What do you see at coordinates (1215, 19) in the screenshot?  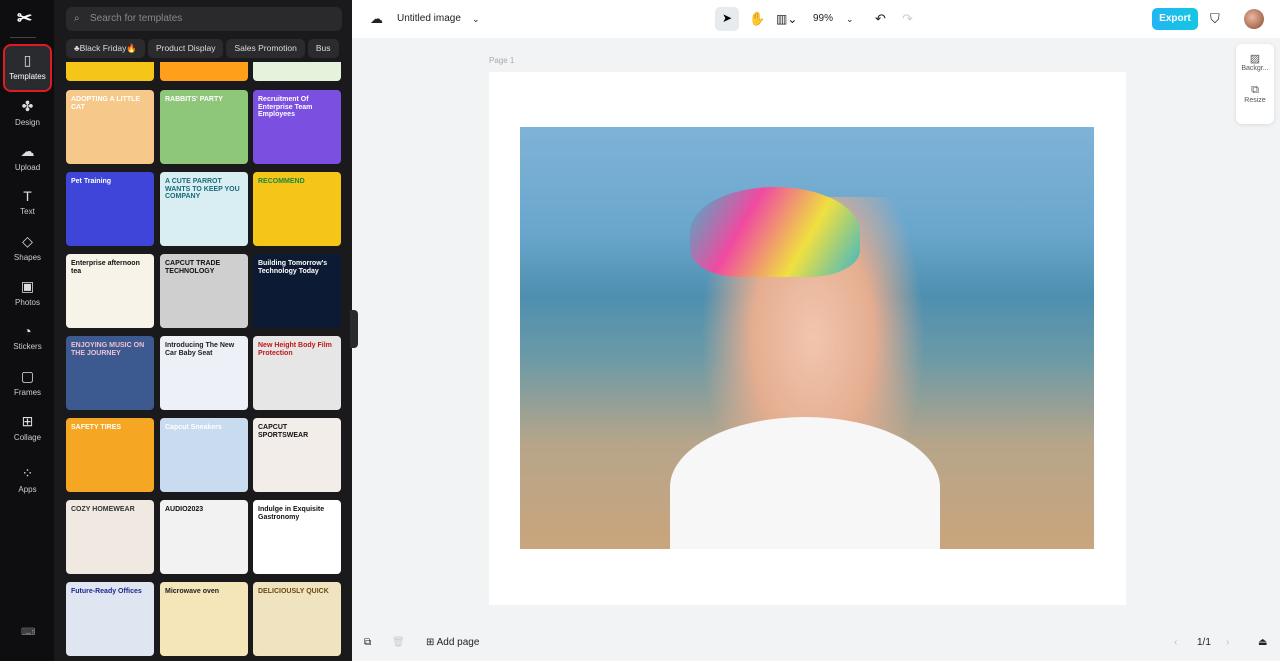 I see `shield-icon: ⛉` at bounding box center [1215, 19].